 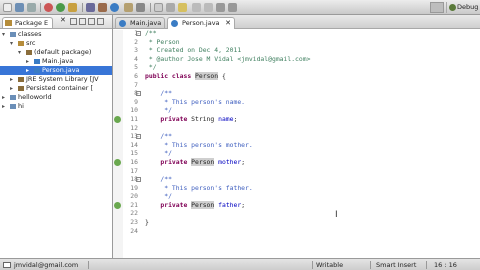 I want to click on tree-node-label: Persisted container [, so click(x=60, y=88).